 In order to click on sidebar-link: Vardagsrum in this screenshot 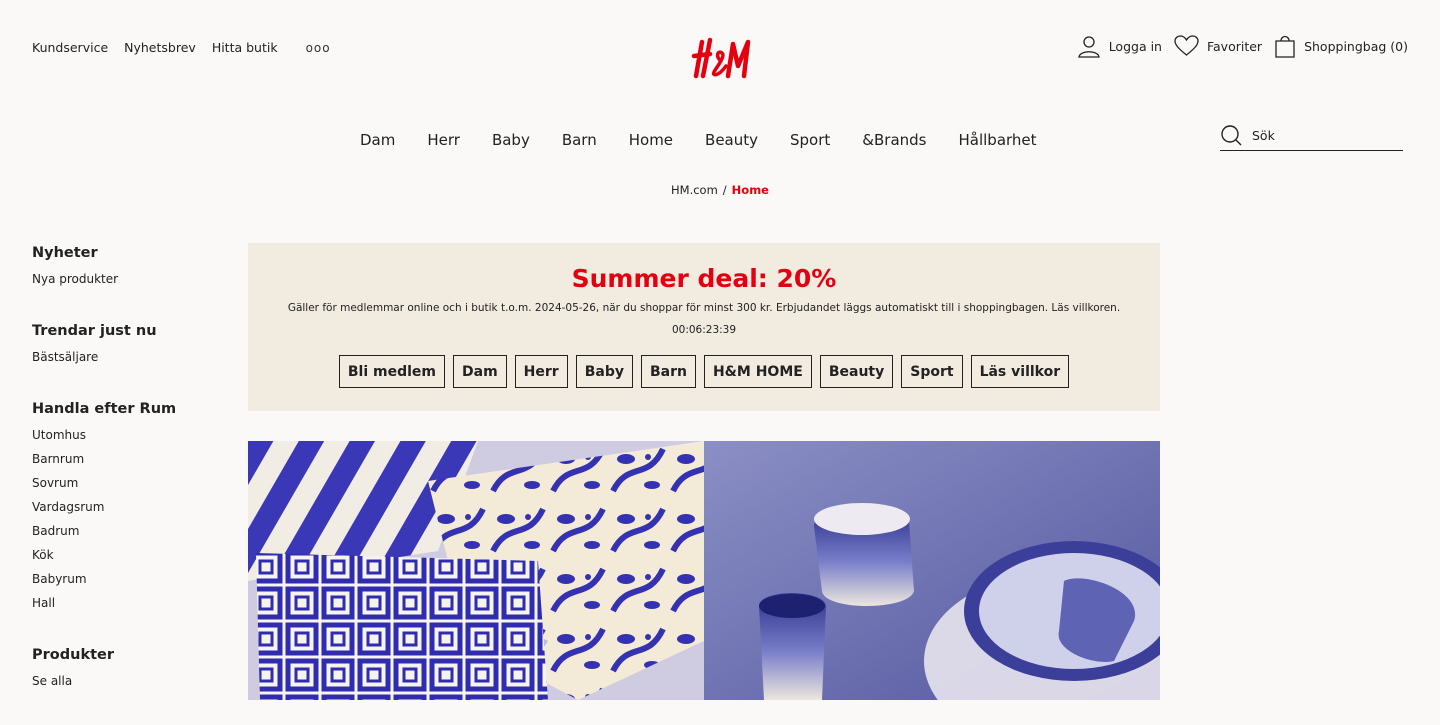, I will do `click(132, 511)`.